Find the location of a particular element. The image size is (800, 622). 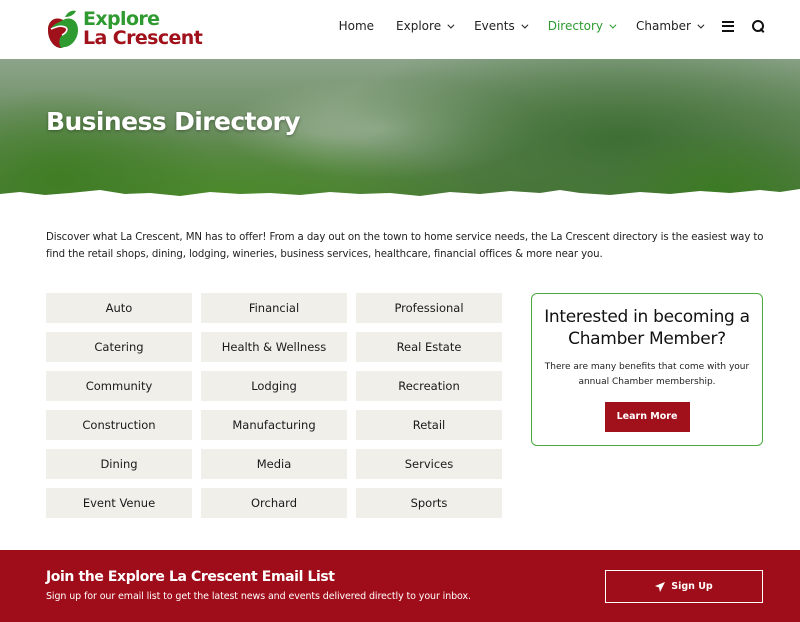

category-auto: Auto is located at coordinates (119, 308).